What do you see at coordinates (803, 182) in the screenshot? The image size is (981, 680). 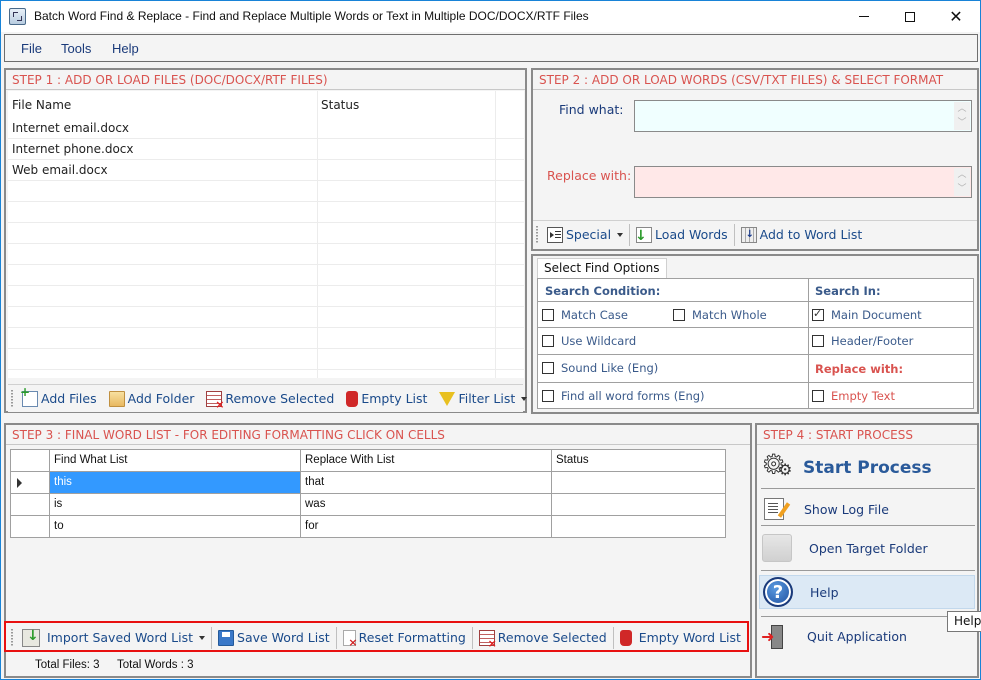 I see `replace-with-input: ︿ ﹀` at bounding box center [803, 182].